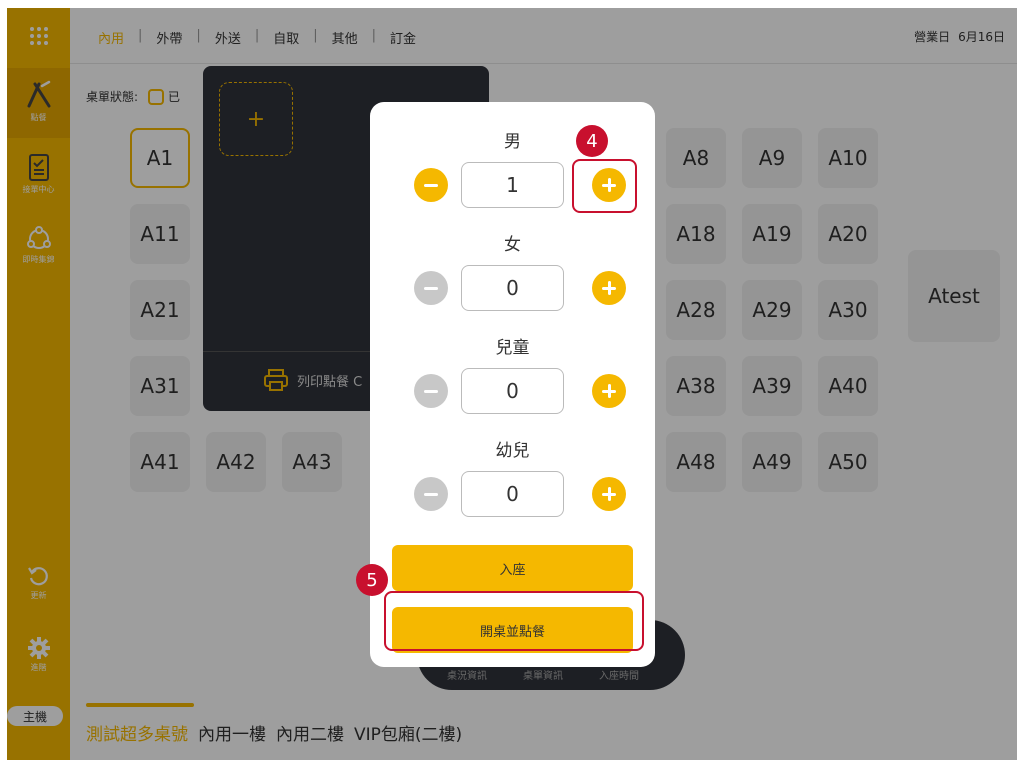  Describe the element at coordinates (512, 348) in the screenshot. I see `guest-group-label: 兒童` at that location.